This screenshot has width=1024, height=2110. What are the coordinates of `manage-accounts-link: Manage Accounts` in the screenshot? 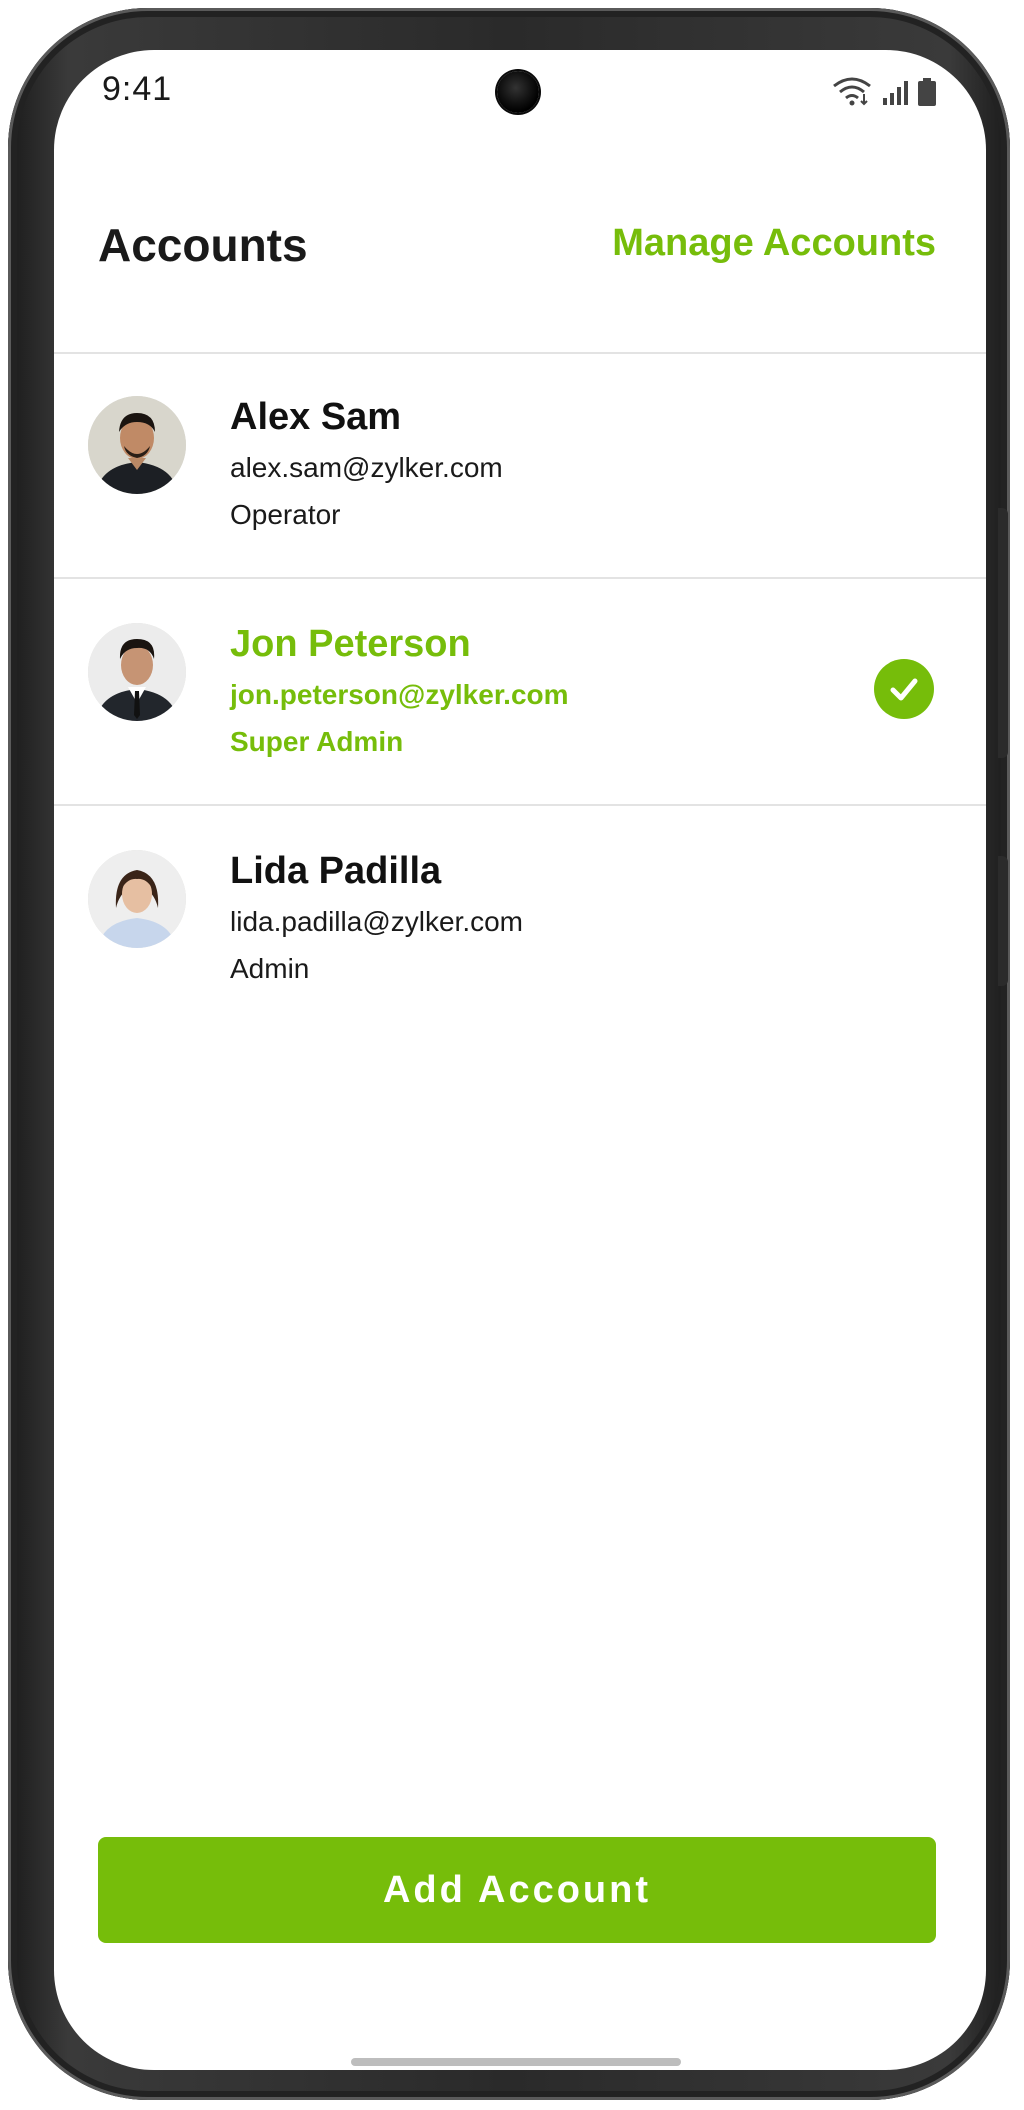 It's located at (774, 243).